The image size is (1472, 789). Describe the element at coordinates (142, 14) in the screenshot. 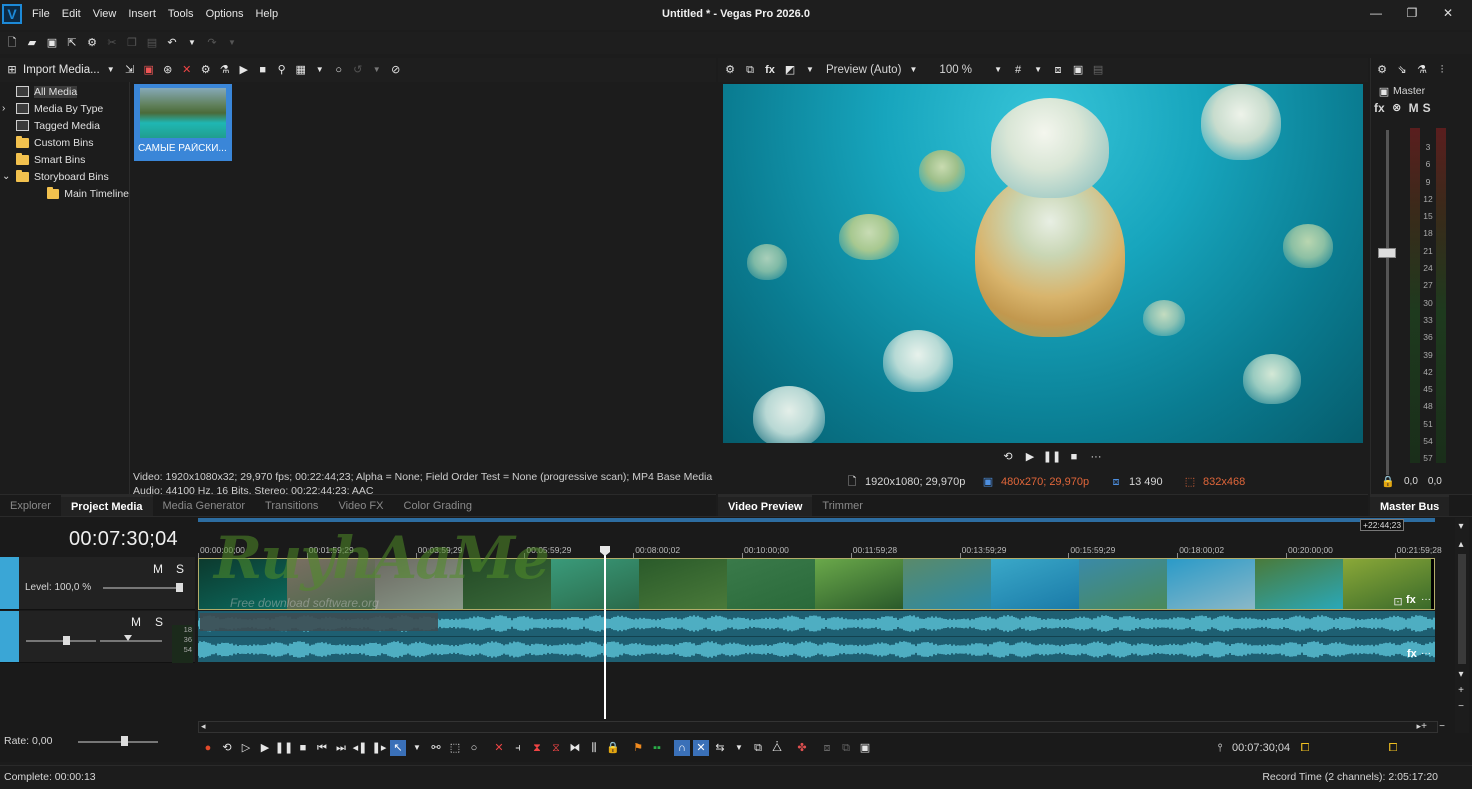

I see `menu-insert: Insert` at that location.